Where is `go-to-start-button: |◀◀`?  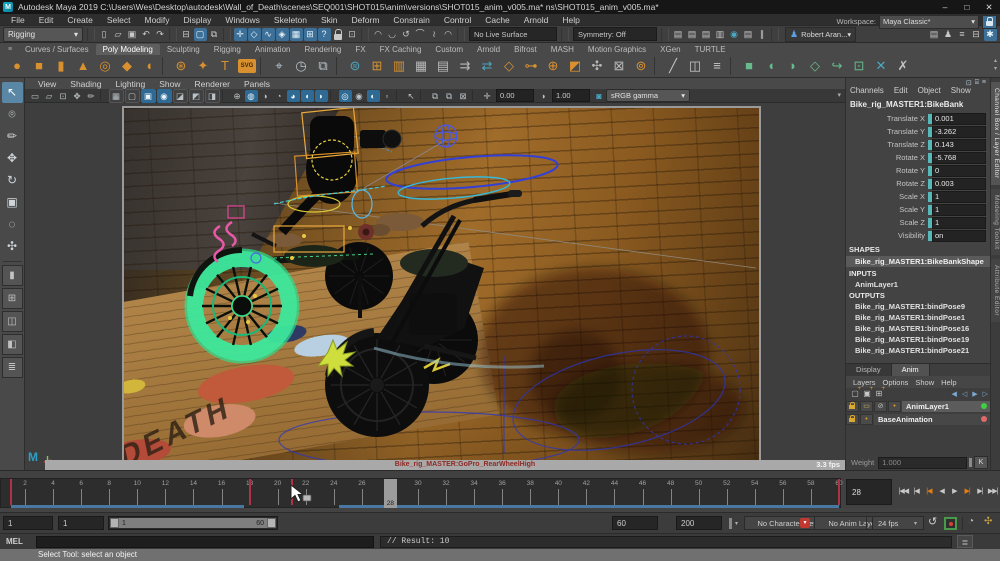
go-to-start-button: |◀◀ is located at coordinates (903, 492).